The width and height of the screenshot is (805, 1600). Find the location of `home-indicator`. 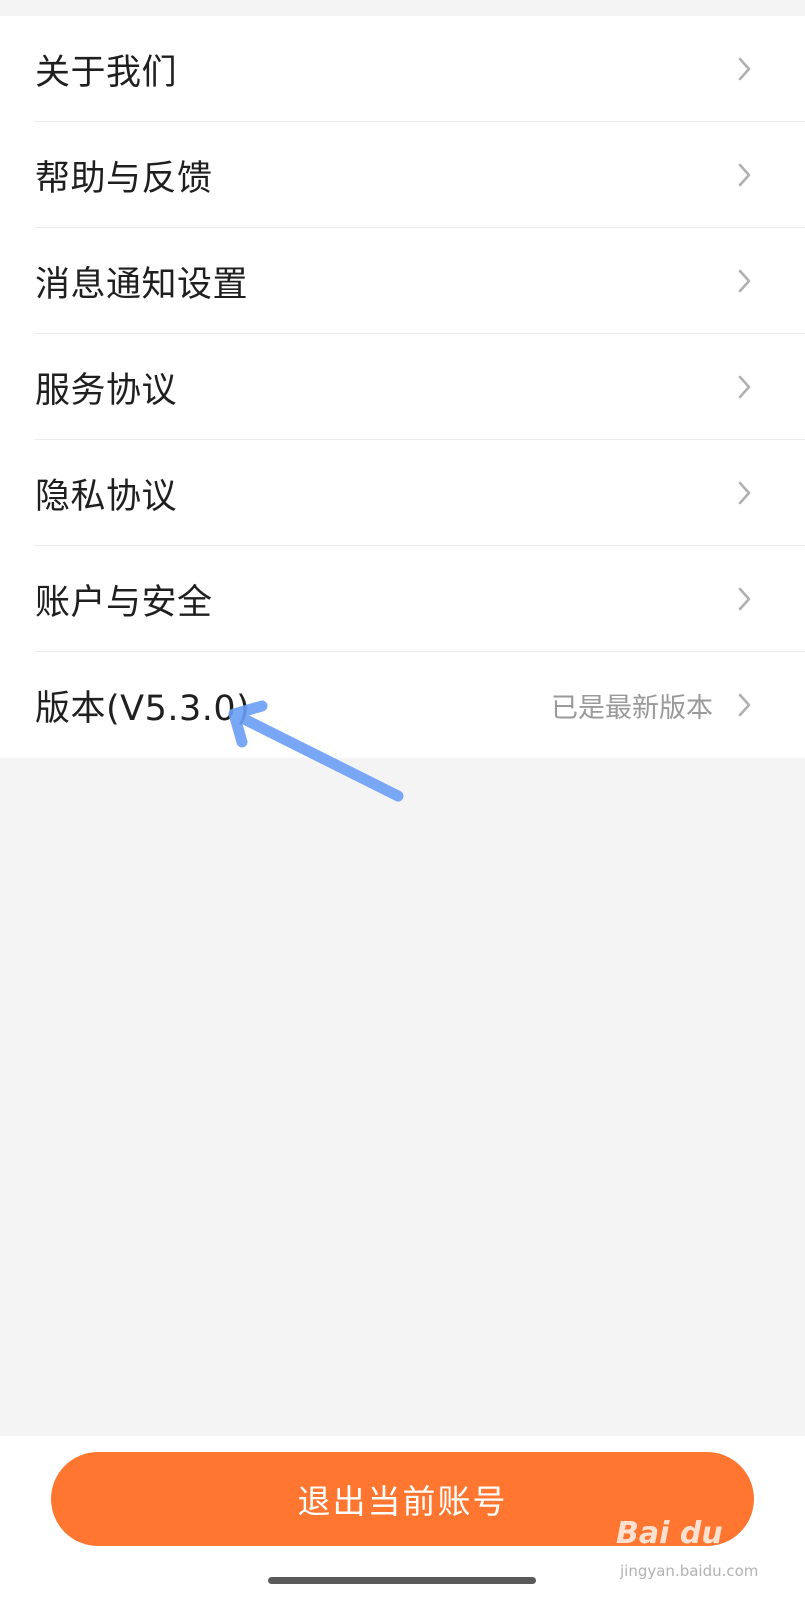

home-indicator is located at coordinates (402, 1580).